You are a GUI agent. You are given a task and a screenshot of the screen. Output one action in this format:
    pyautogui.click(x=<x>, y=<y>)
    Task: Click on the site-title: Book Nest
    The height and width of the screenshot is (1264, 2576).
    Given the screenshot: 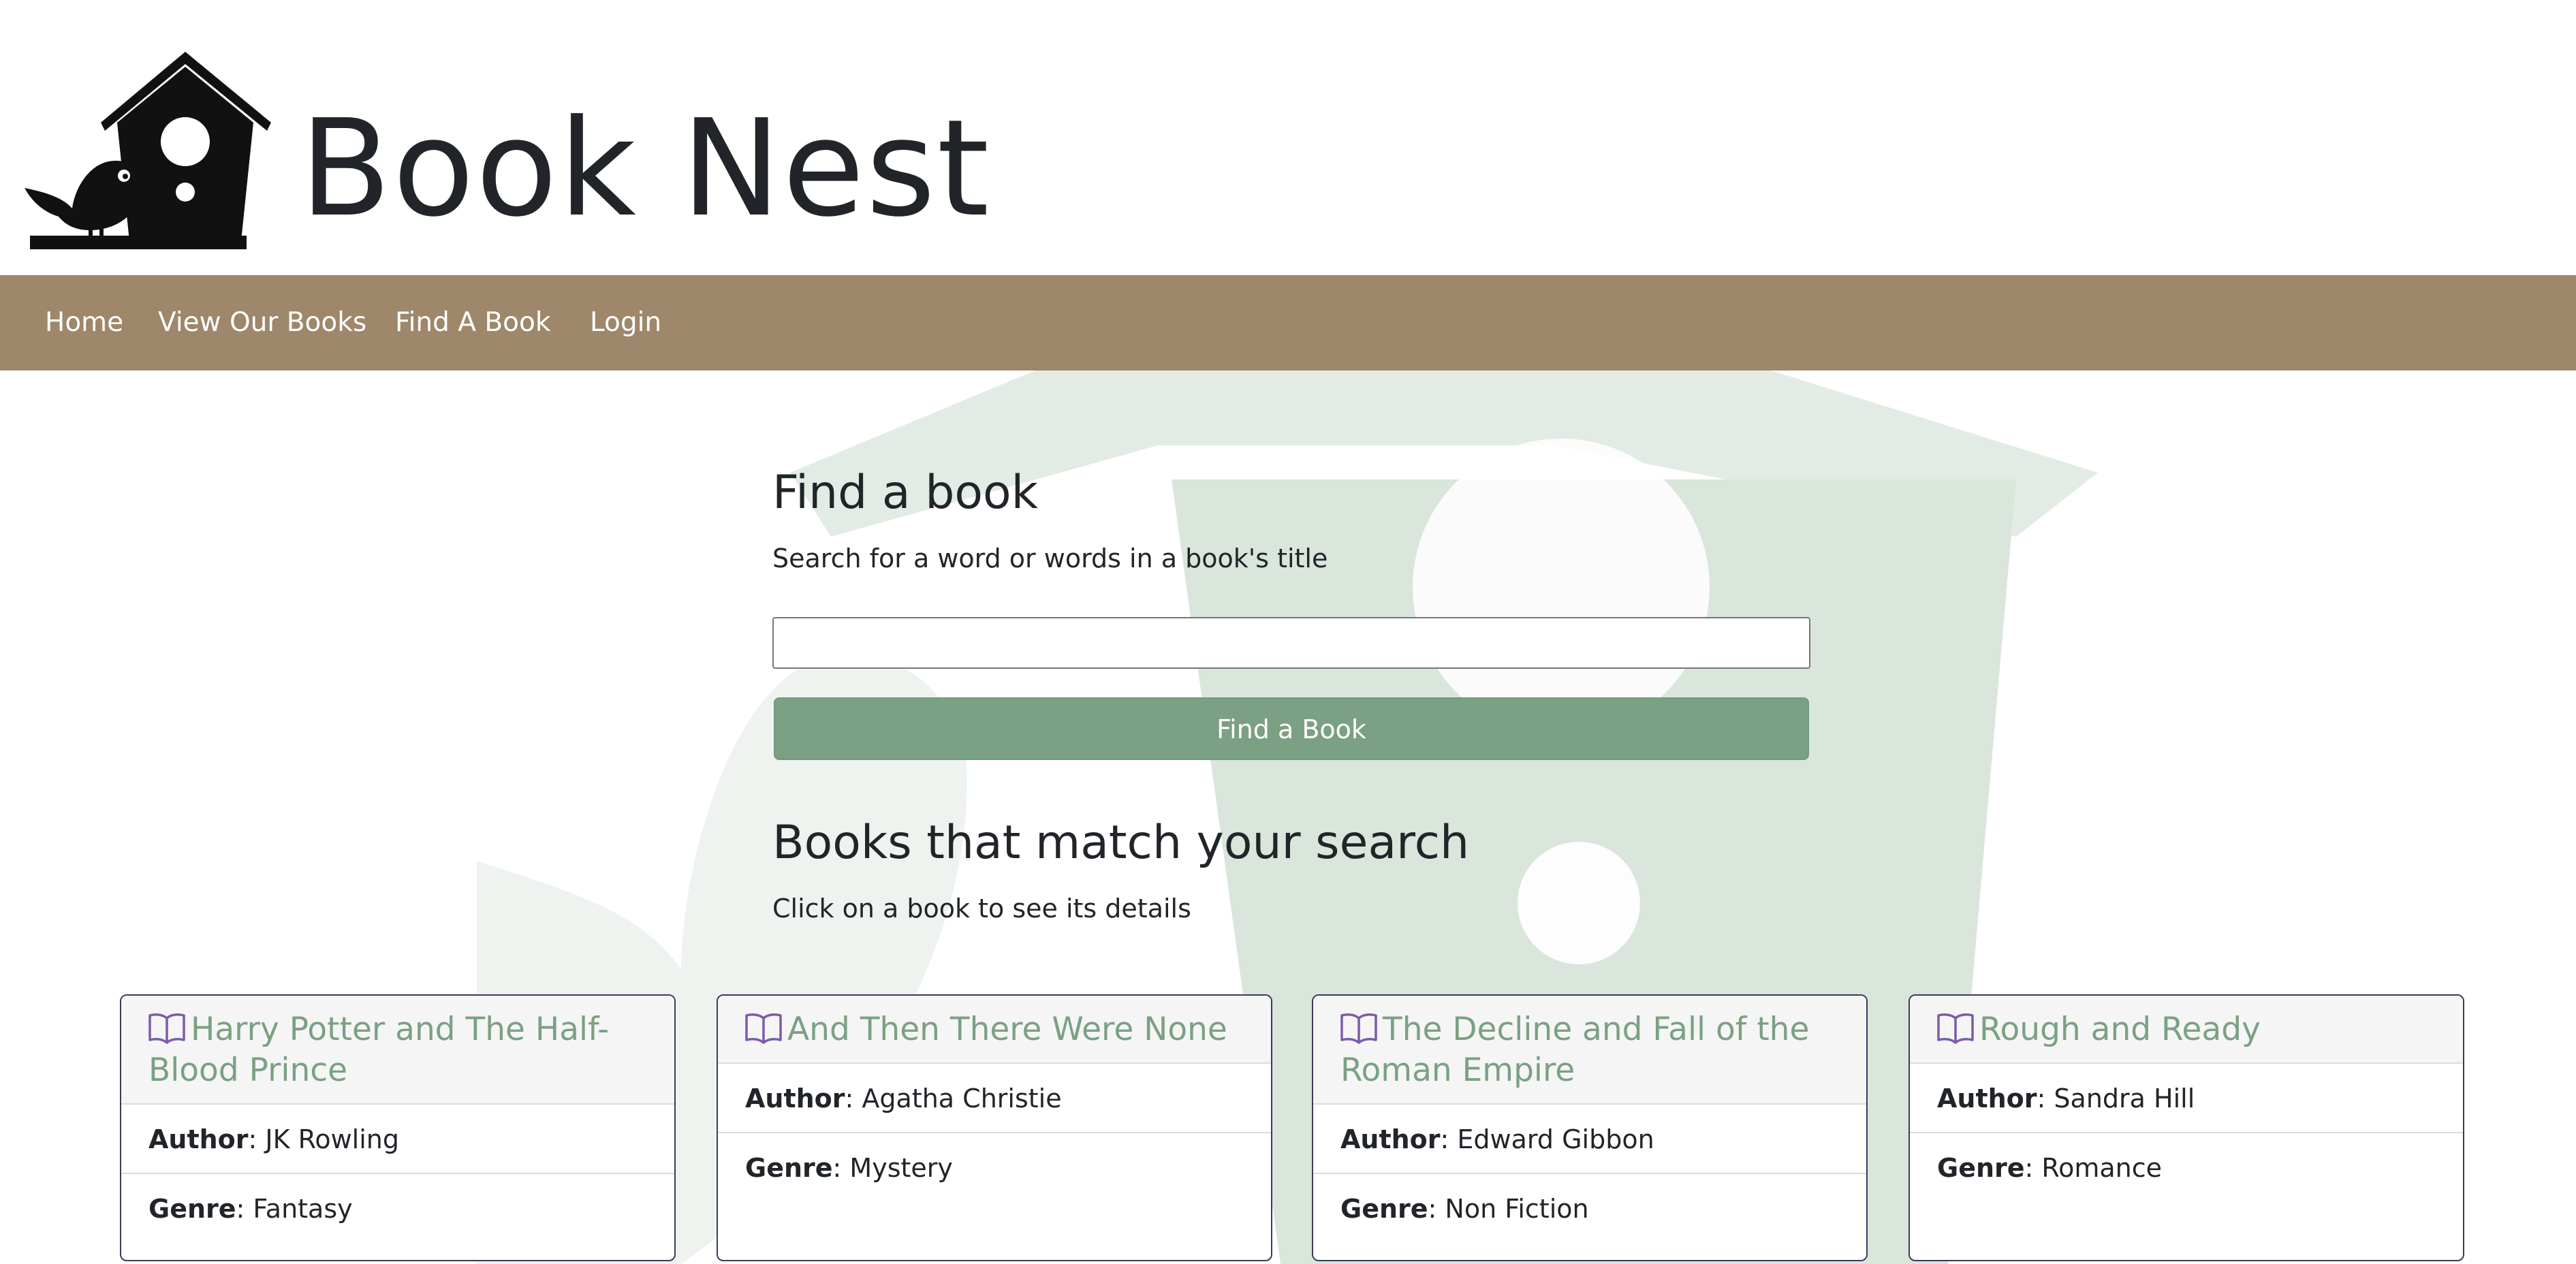 What is the action you would take?
    pyautogui.click(x=645, y=169)
    